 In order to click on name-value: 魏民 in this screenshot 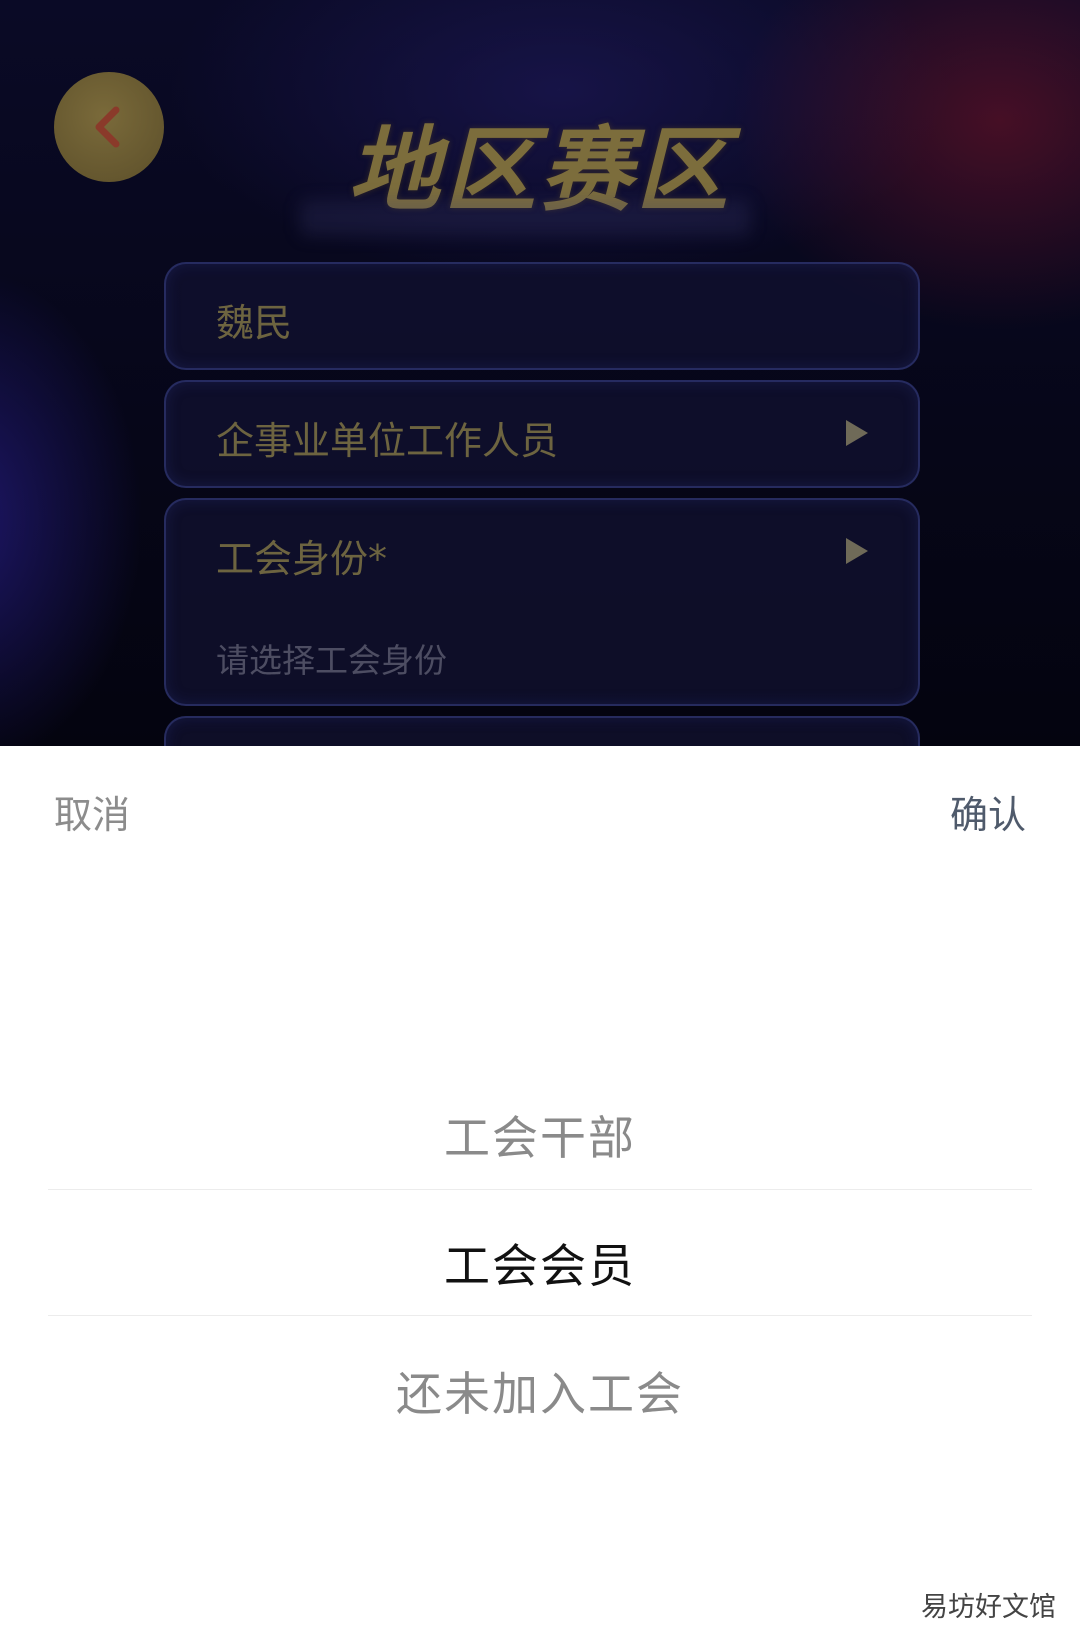, I will do `click(254, 323)`.